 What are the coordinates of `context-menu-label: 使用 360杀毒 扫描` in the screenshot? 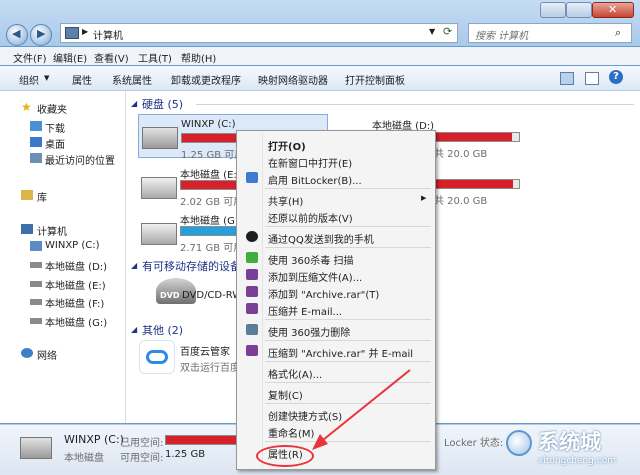 It's located at (311, 261).